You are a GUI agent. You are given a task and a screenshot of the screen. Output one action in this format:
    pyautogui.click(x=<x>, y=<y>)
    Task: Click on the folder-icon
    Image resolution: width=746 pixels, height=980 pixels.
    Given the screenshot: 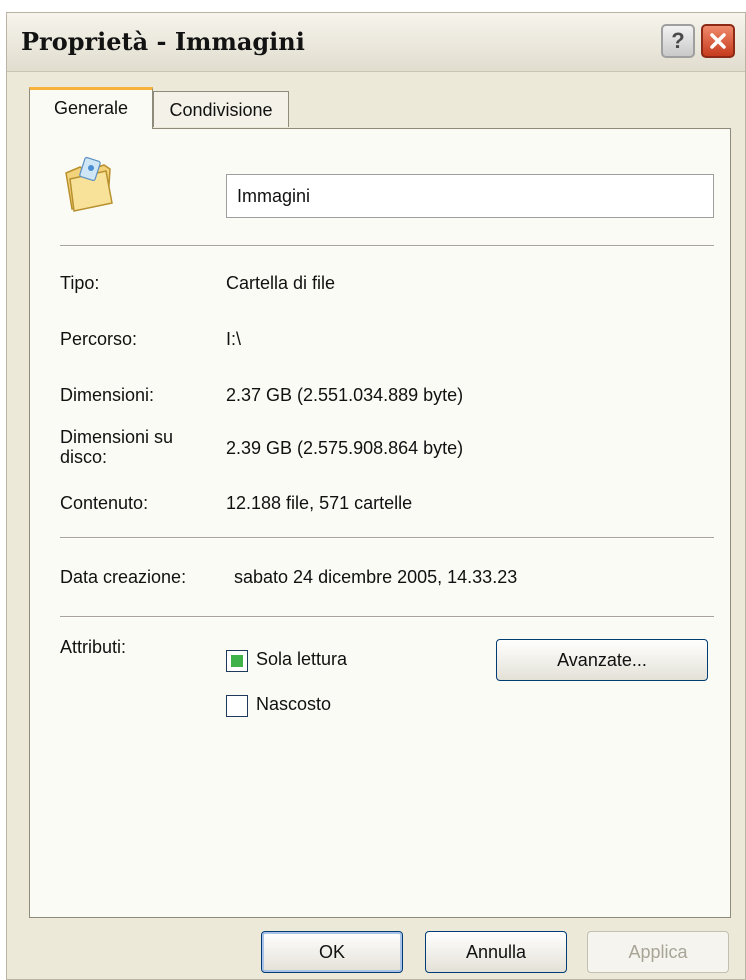 What is the action you would take?
    pyautogui.click(x=89, y=184)
    